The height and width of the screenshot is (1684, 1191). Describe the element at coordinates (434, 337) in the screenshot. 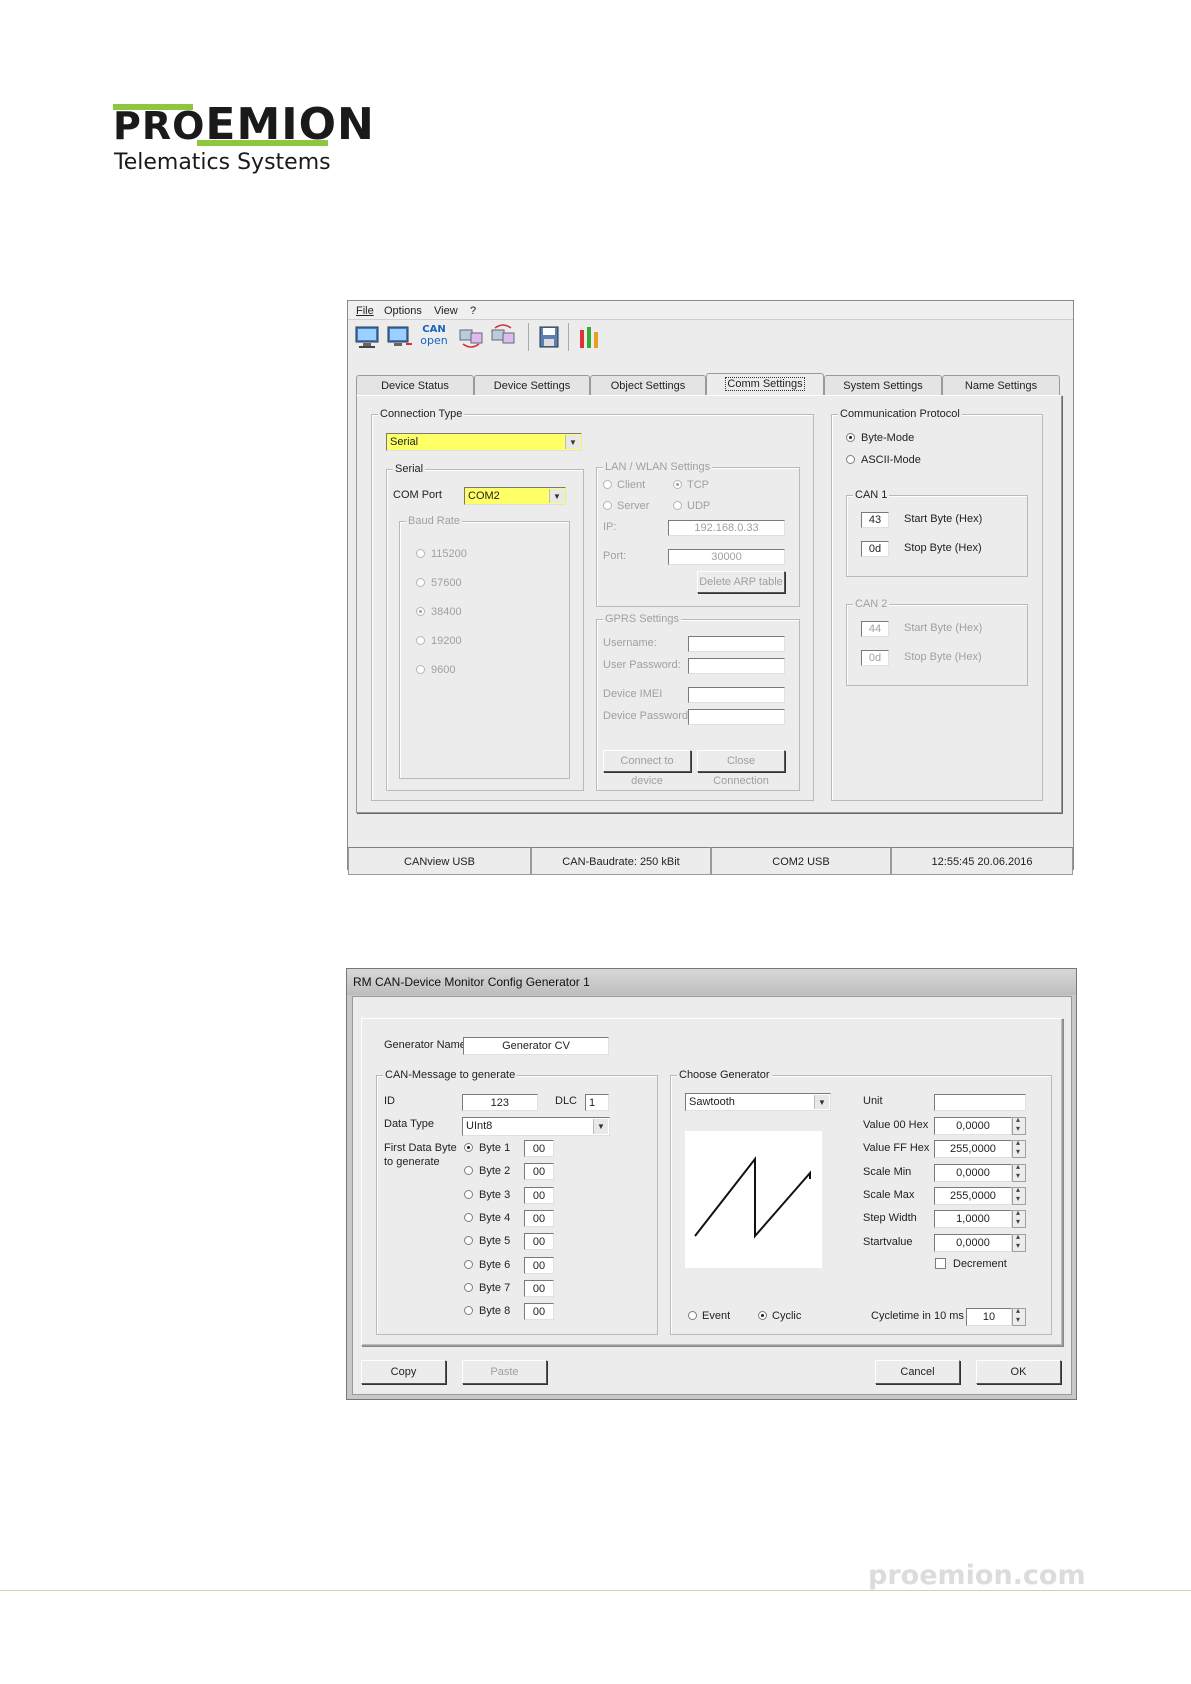

I see `canopen-icon: CAN open` at that location.